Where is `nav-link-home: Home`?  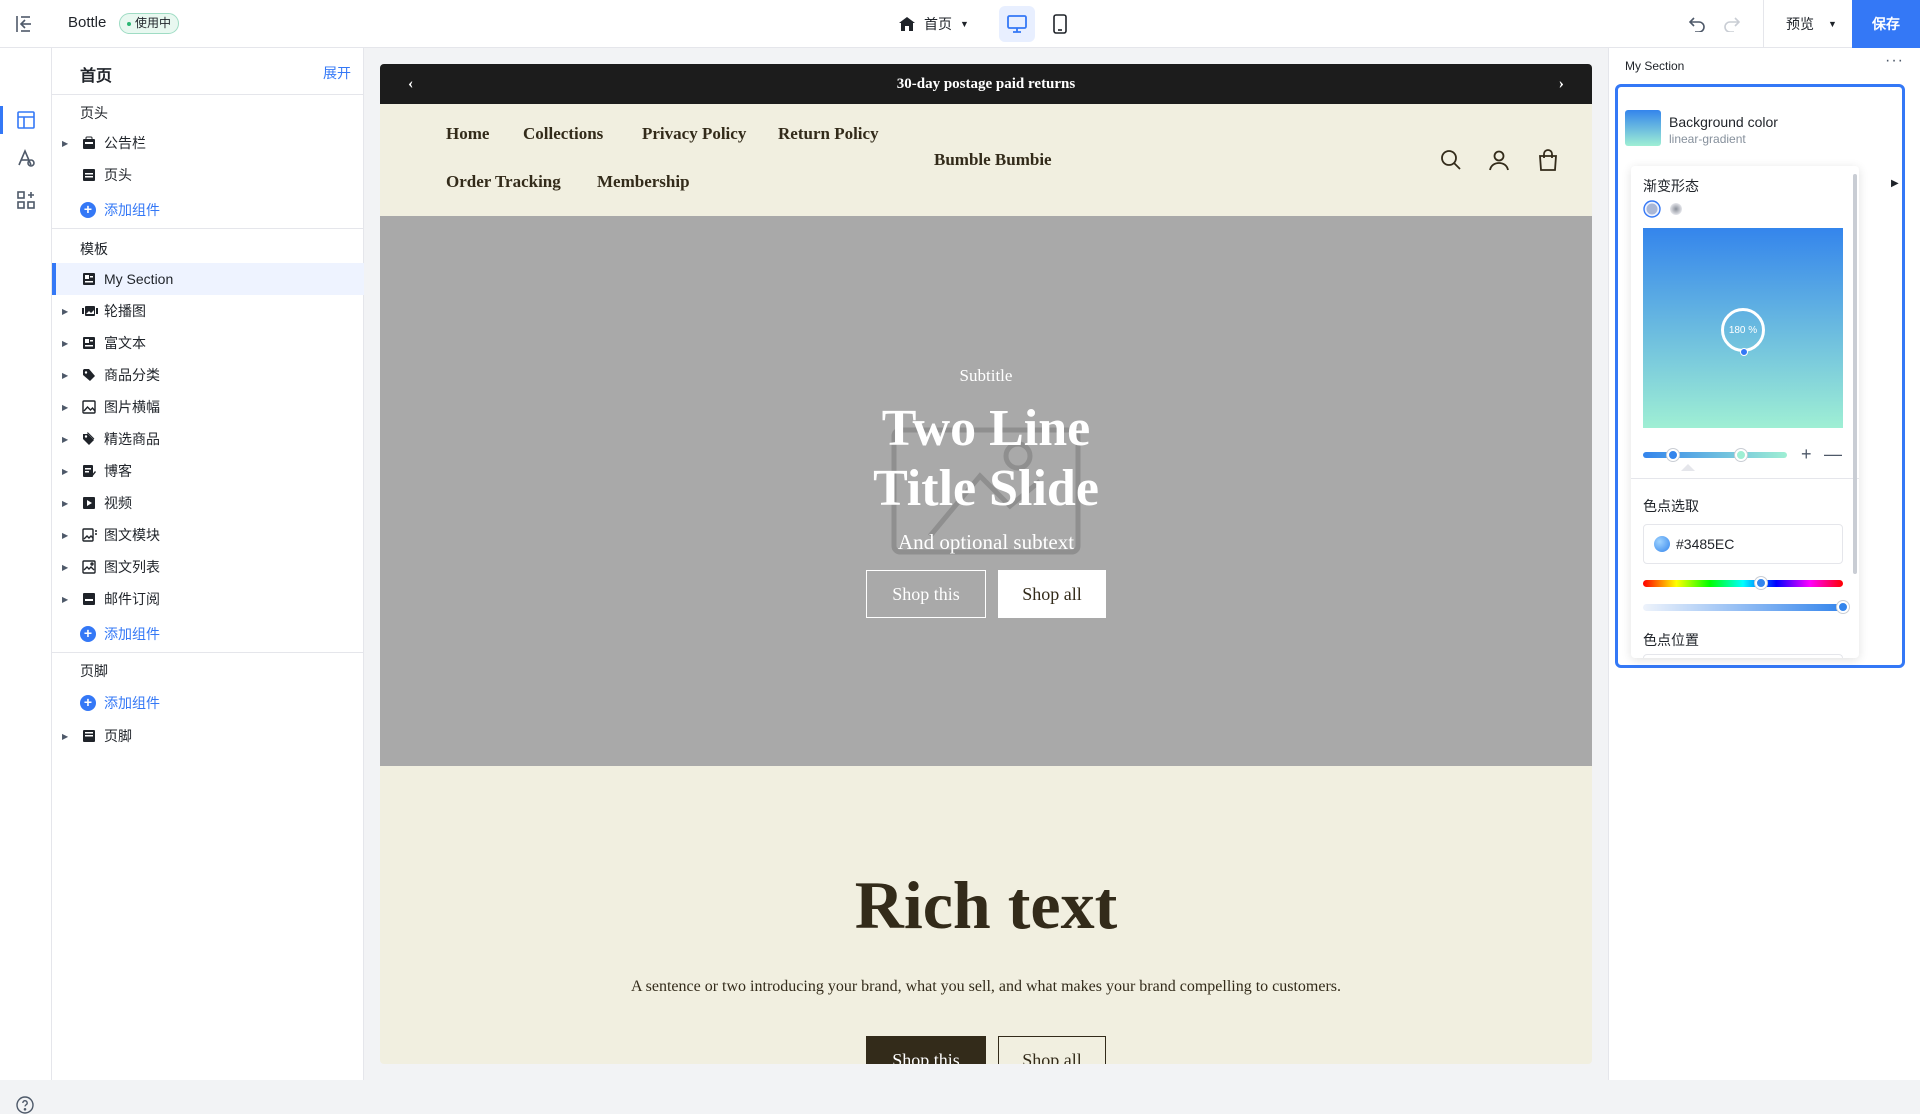
nav-link-home: Home is located at coordinates (467, 134).